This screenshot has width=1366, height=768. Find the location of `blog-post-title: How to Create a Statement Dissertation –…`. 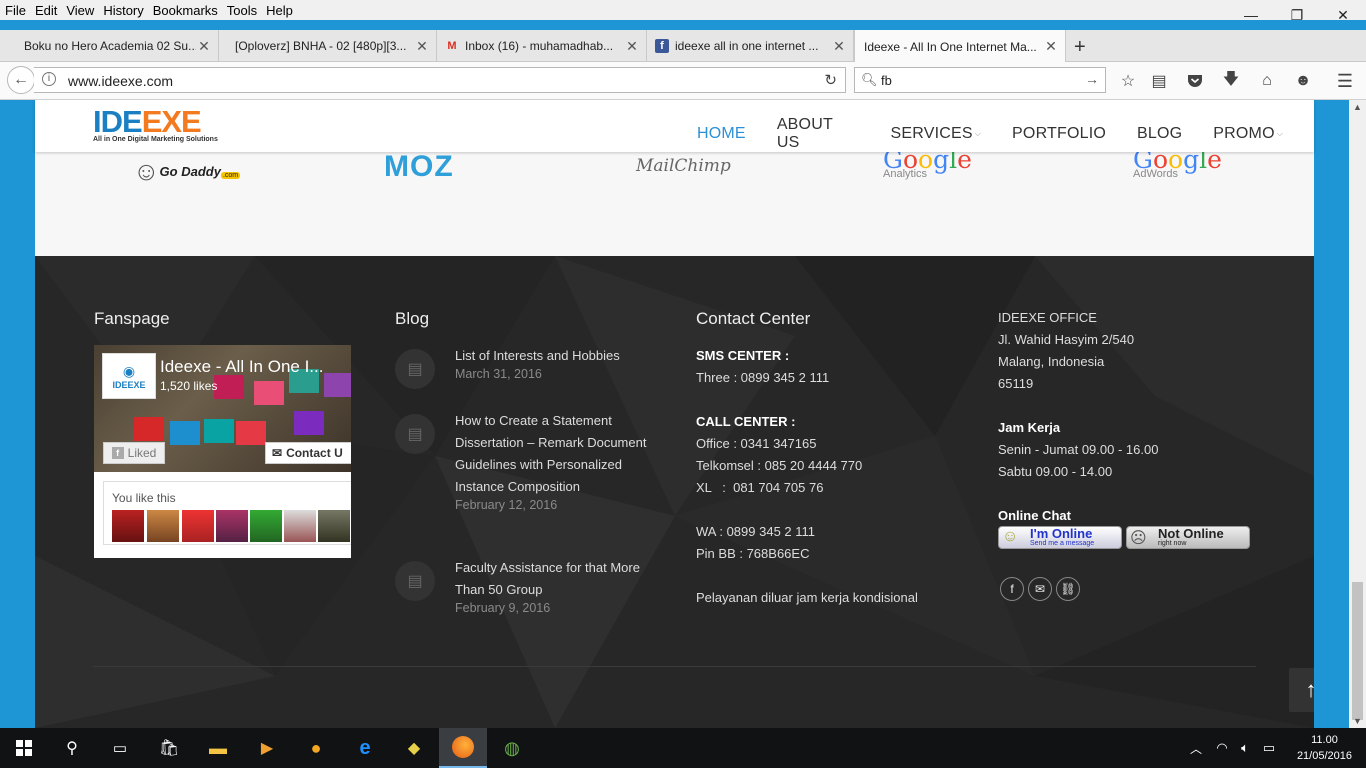

blog-post-title: How to Create a Statement Dissertation –… is located at coordinates (560, 454).